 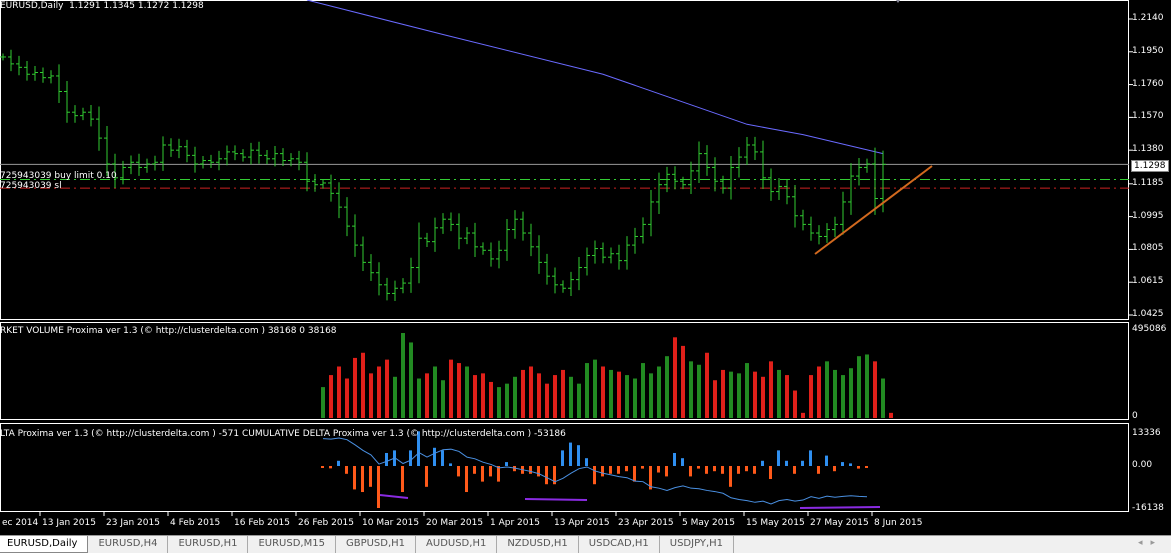 What do you see at coordinates (1148, 248) in the screenshot?
I see `price-tick: 1.0805` at bounding box center [1148, 248].